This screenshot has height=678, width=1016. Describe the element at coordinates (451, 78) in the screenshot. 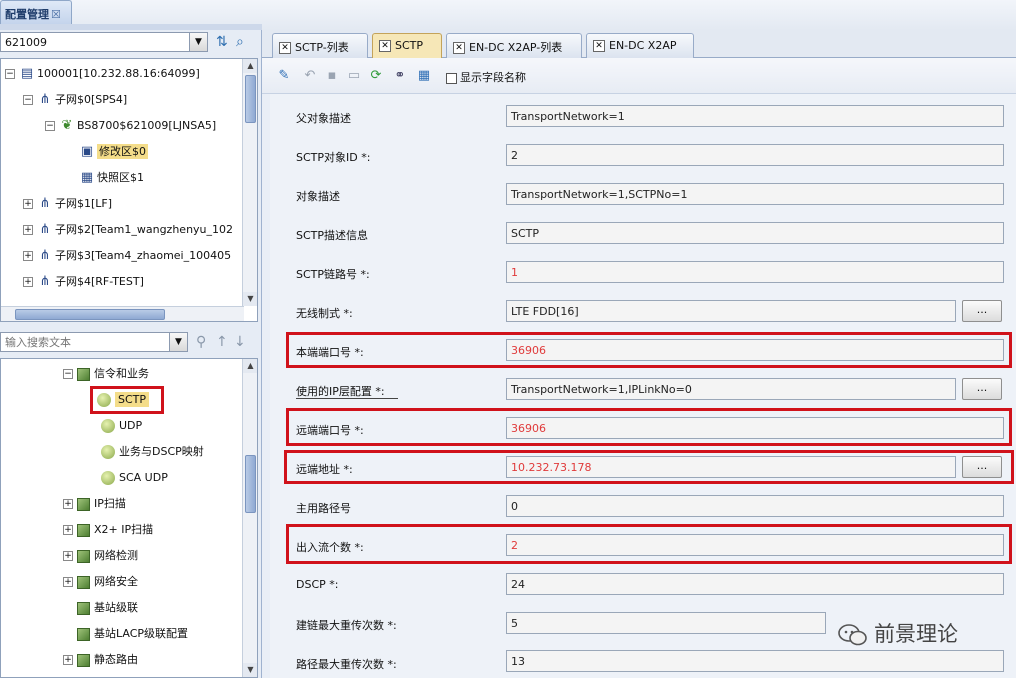

I see `checkbox-icon` at that location.